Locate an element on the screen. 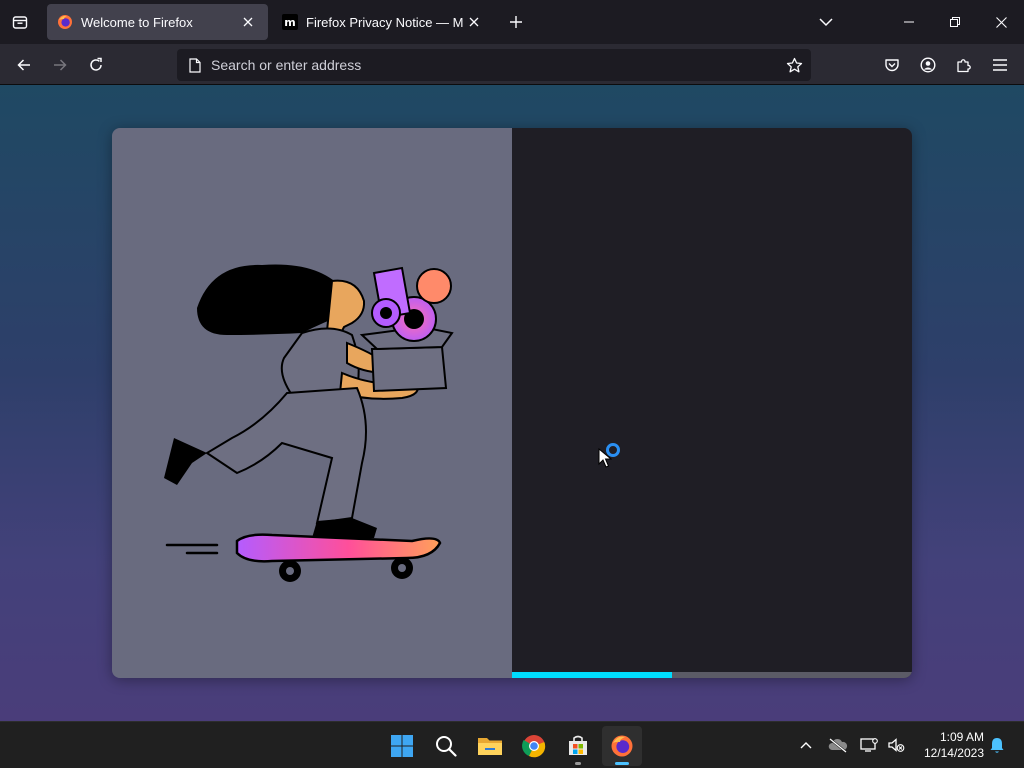  windows-taskbar: 1:09 AM 12/14/2023 is located at coordinates (512, 744).